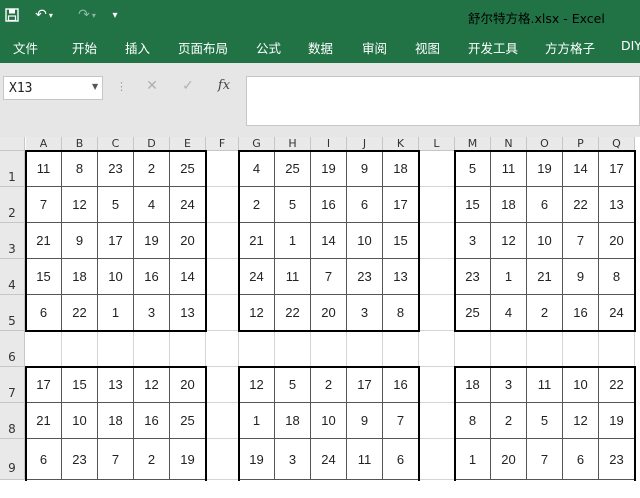 The image size is (640, 498). What do you see at coordinates (473, 313) in the screenshot?
I see `cell-m5: 25` at bounding box center [473, 313].